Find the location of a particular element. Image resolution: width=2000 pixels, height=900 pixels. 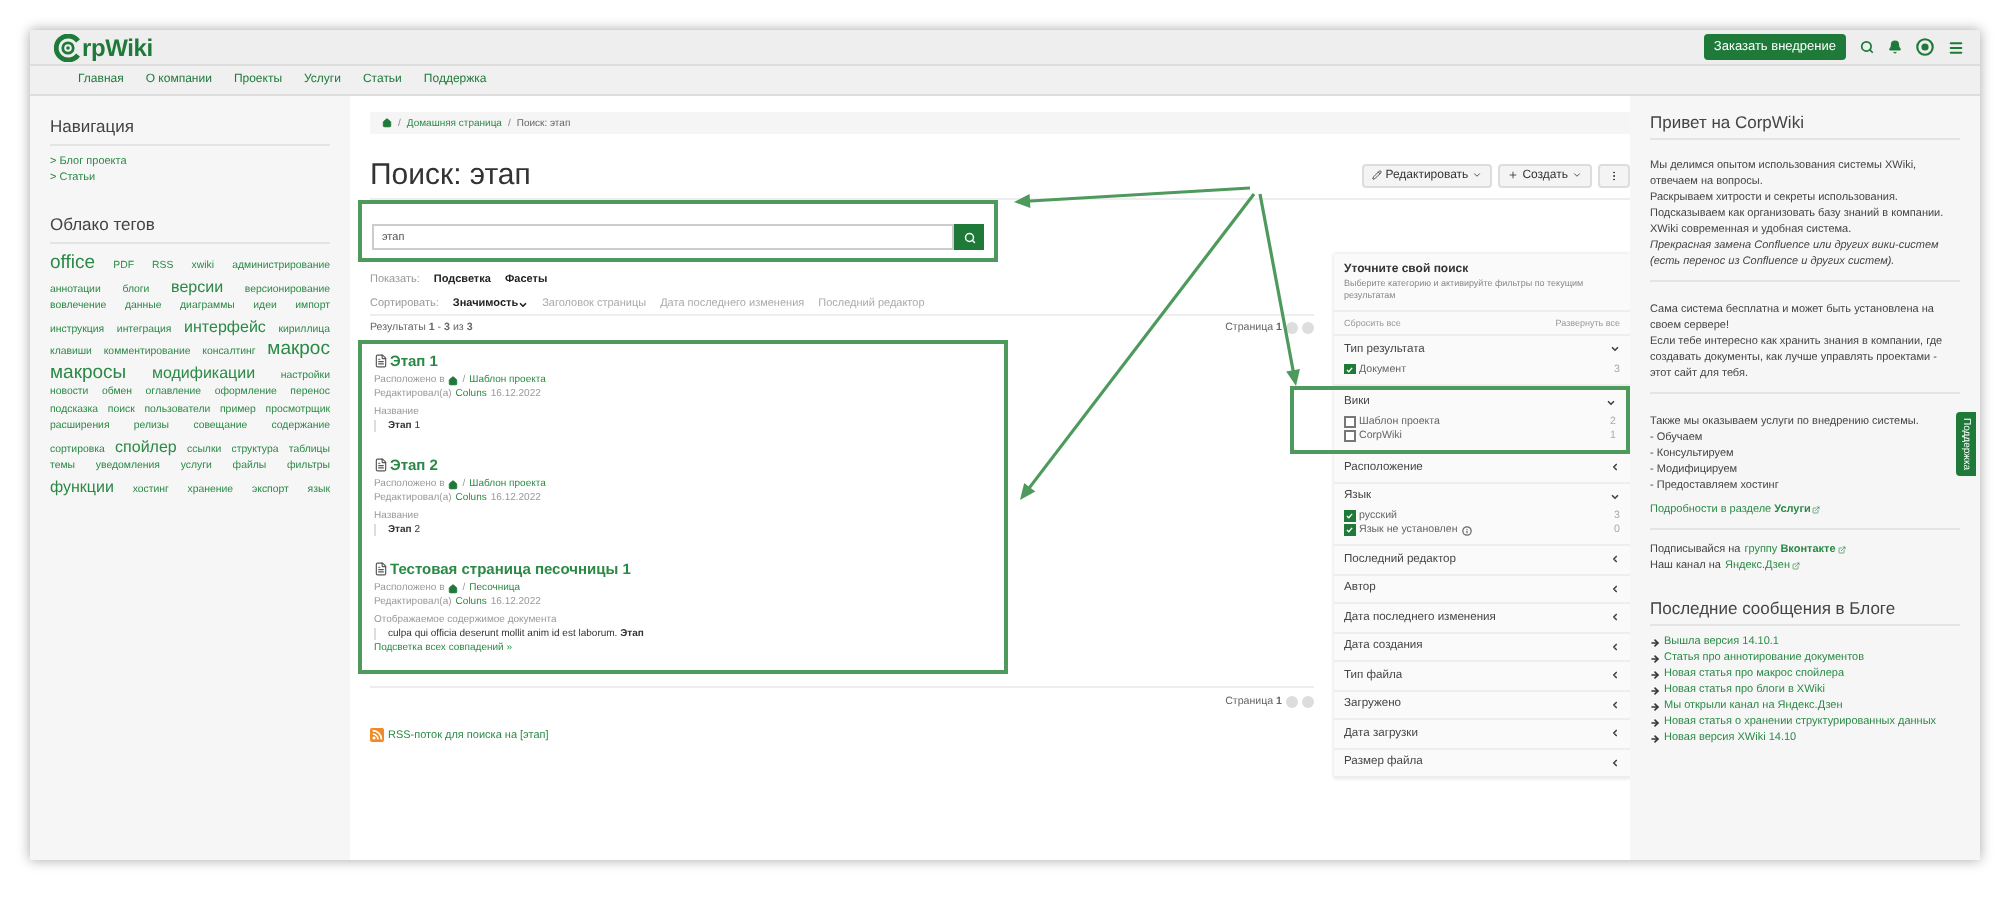

bell-icon is located at coordinates (1895, 47).